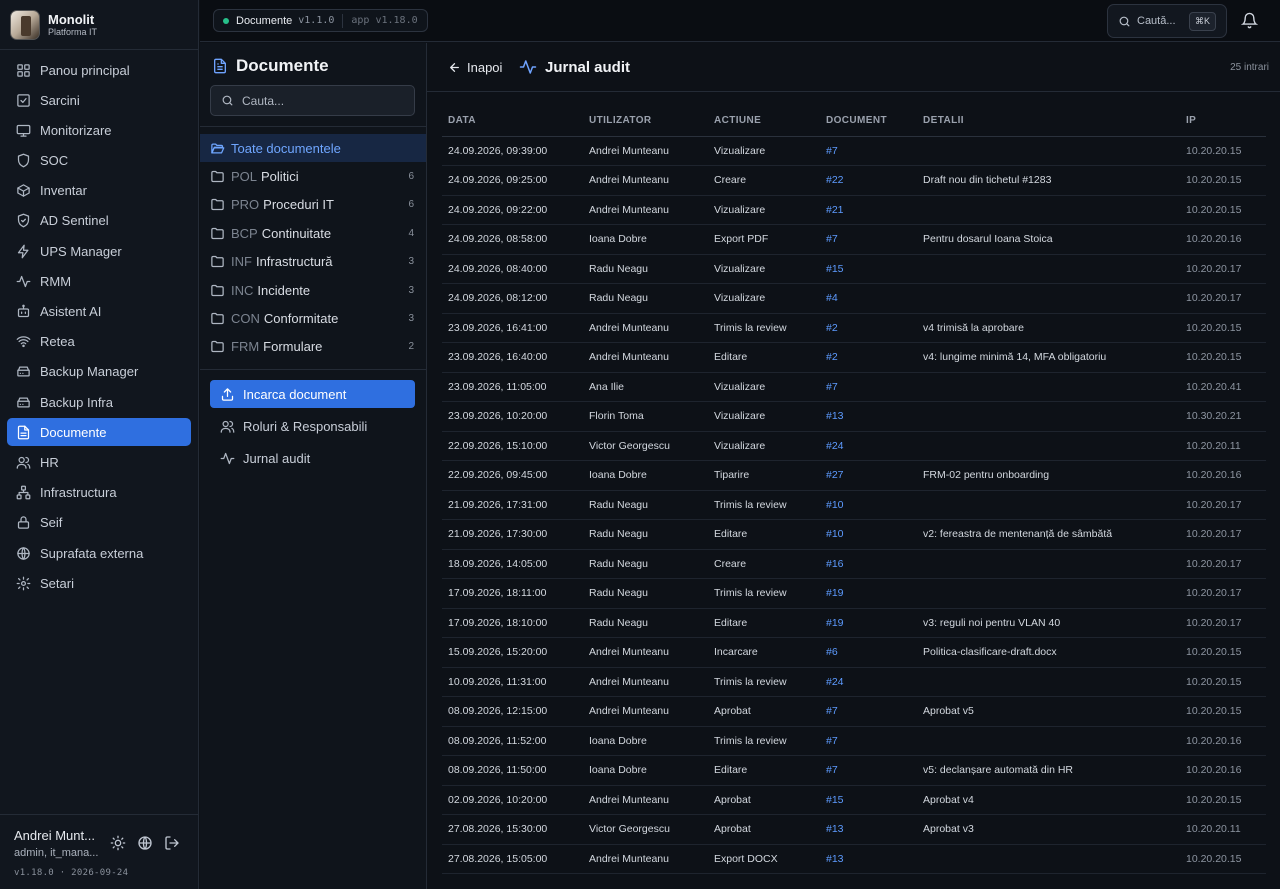 The height and width of the screenshot is (889, 1280). Describe the element at coordinates (118, 843) in the screenshot. I see `theme-toggle-icon` at that location.